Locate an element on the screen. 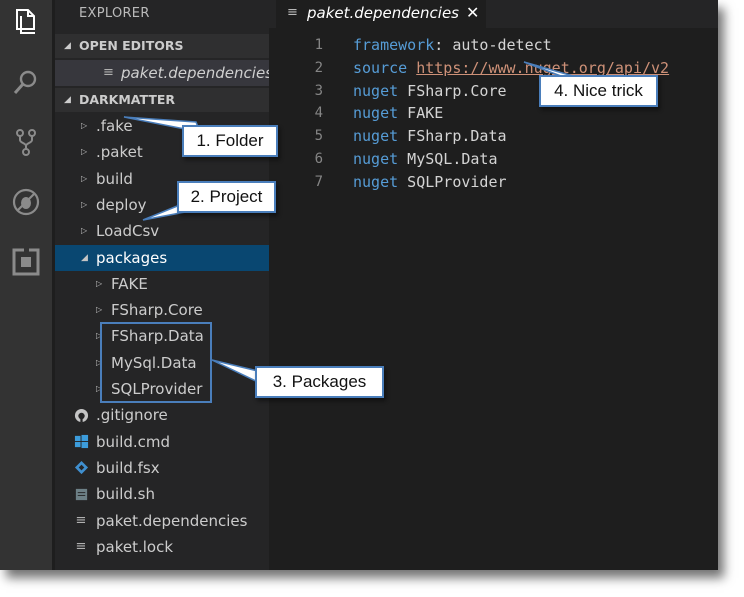  tree-item-gitignore: .gitignore is located at coordinates (162, 415).